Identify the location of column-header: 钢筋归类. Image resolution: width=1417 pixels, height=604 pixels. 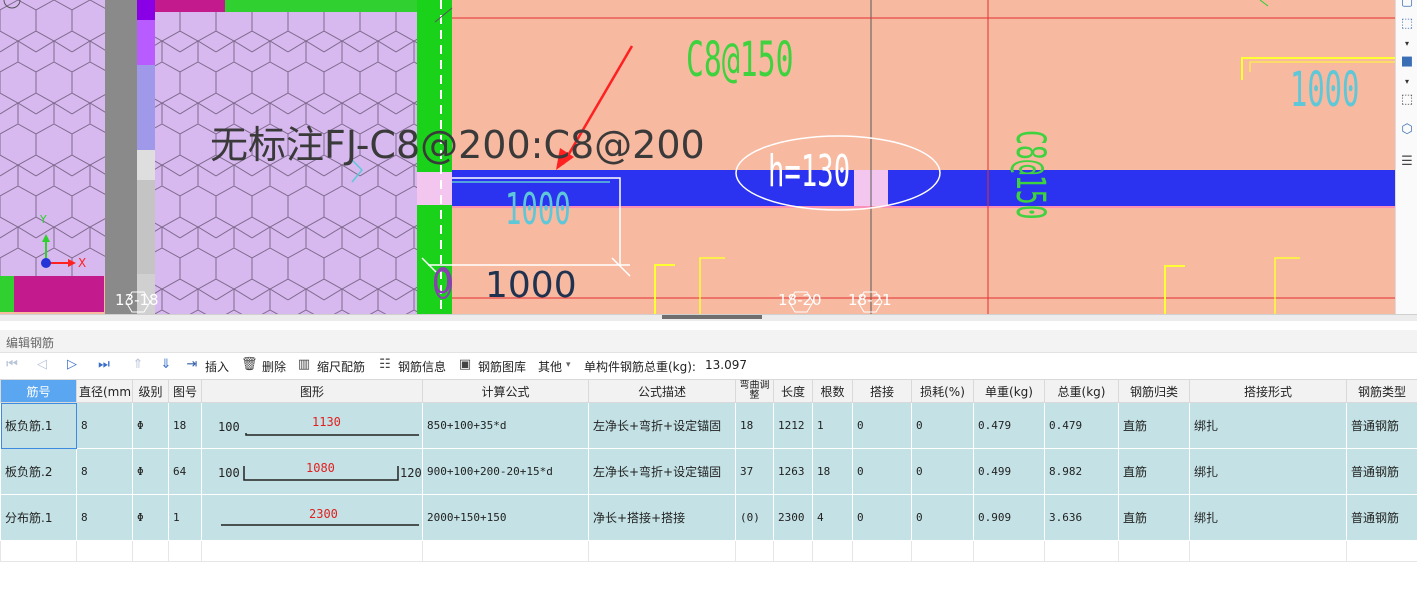
(1154, 391).